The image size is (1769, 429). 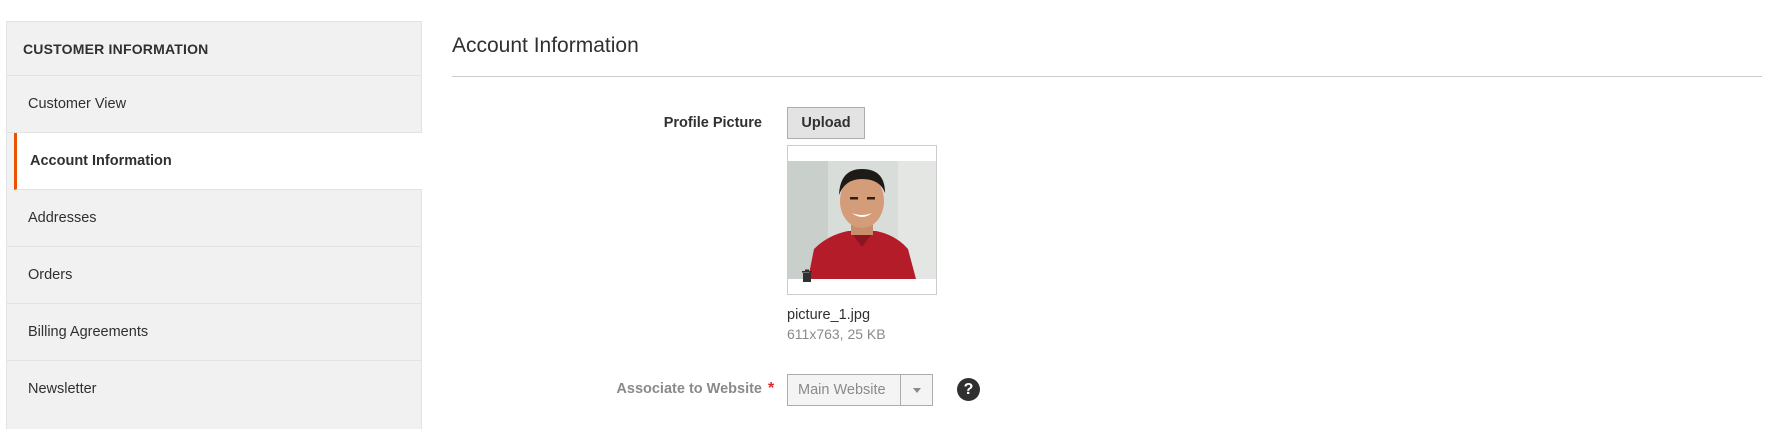 I want to click on sidebar-item-customer-view: Customer View, so click(x=214, y=104).